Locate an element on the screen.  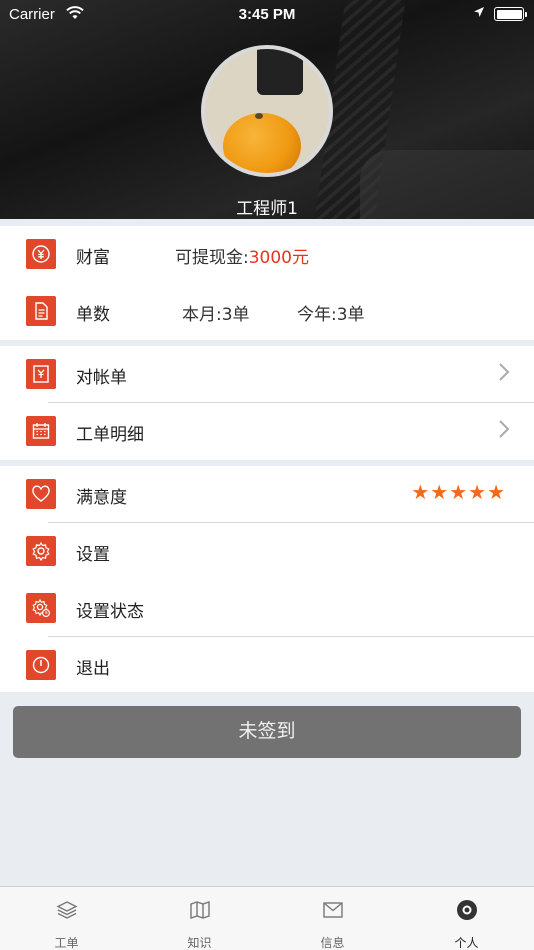
orders-row: 单数 本月:3单 今年:3单 is located at coordinates (267, 311).